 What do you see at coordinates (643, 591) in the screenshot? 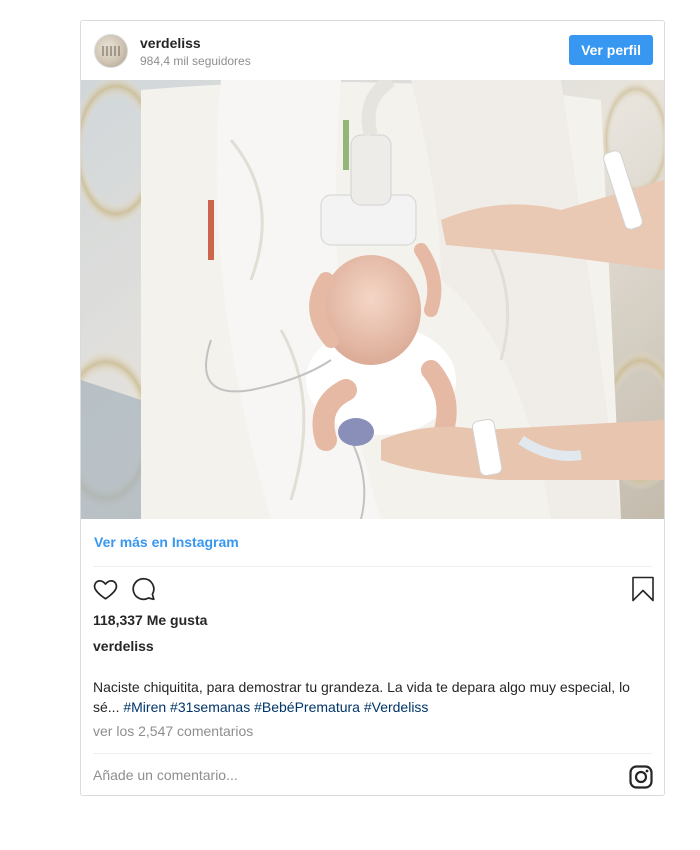
I see `bookmark-icon` at bounding box center [643, 591].